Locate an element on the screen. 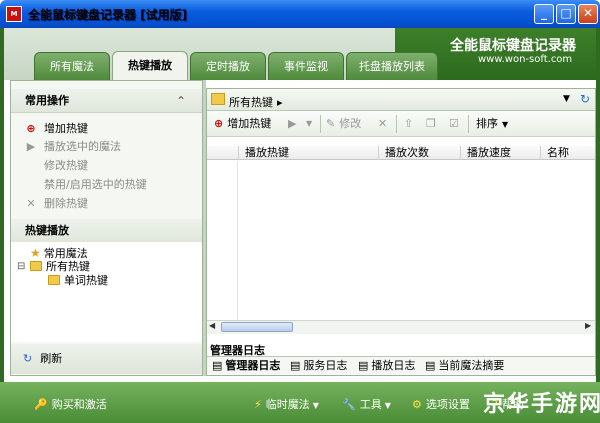  log-tab-label: 播放日志 is located at coordinates (393, 365).